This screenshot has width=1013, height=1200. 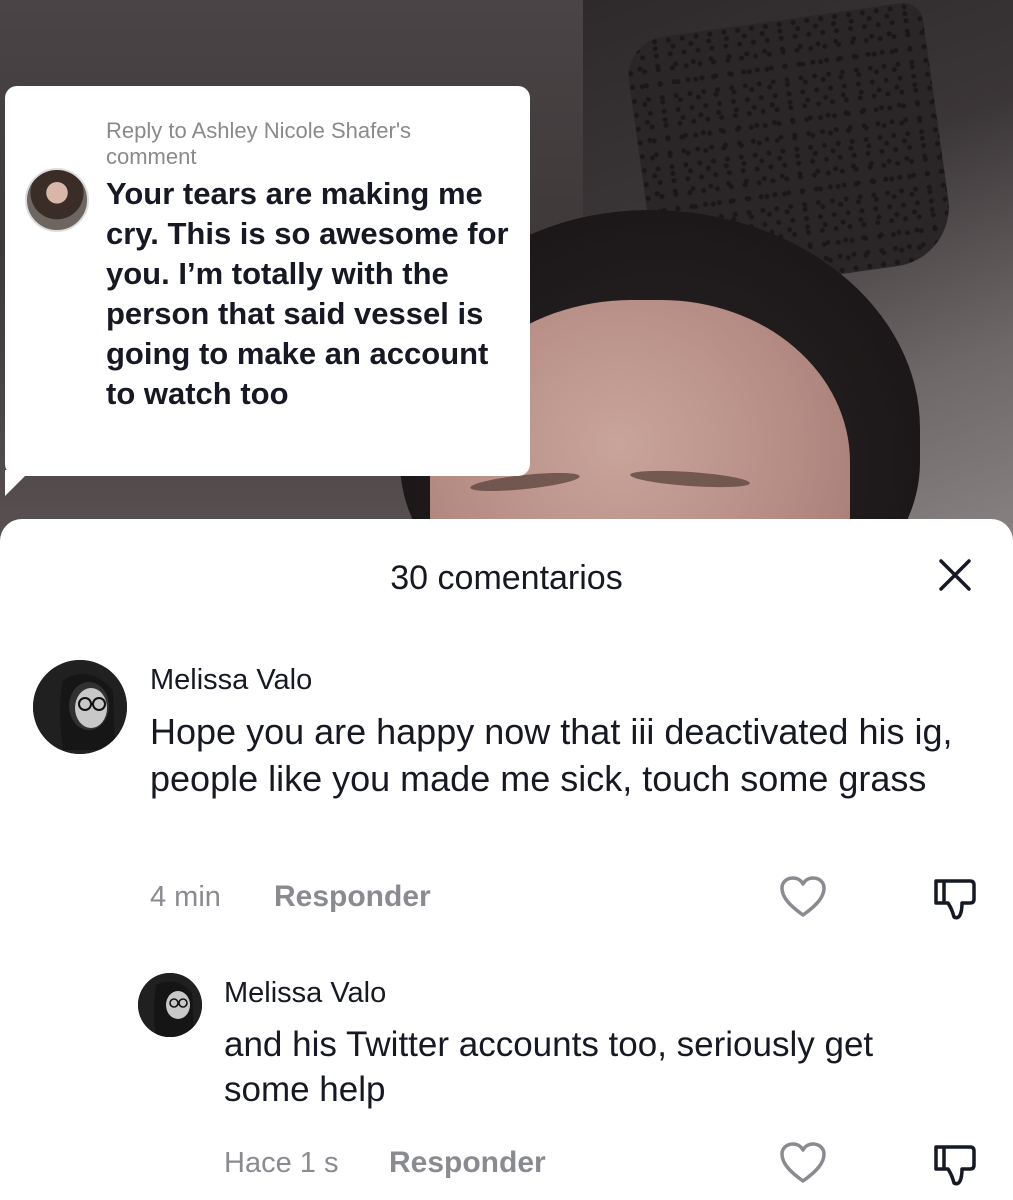 I want to click on comment-timestamp: Hace 1 s, so click(x=281, y=1163).